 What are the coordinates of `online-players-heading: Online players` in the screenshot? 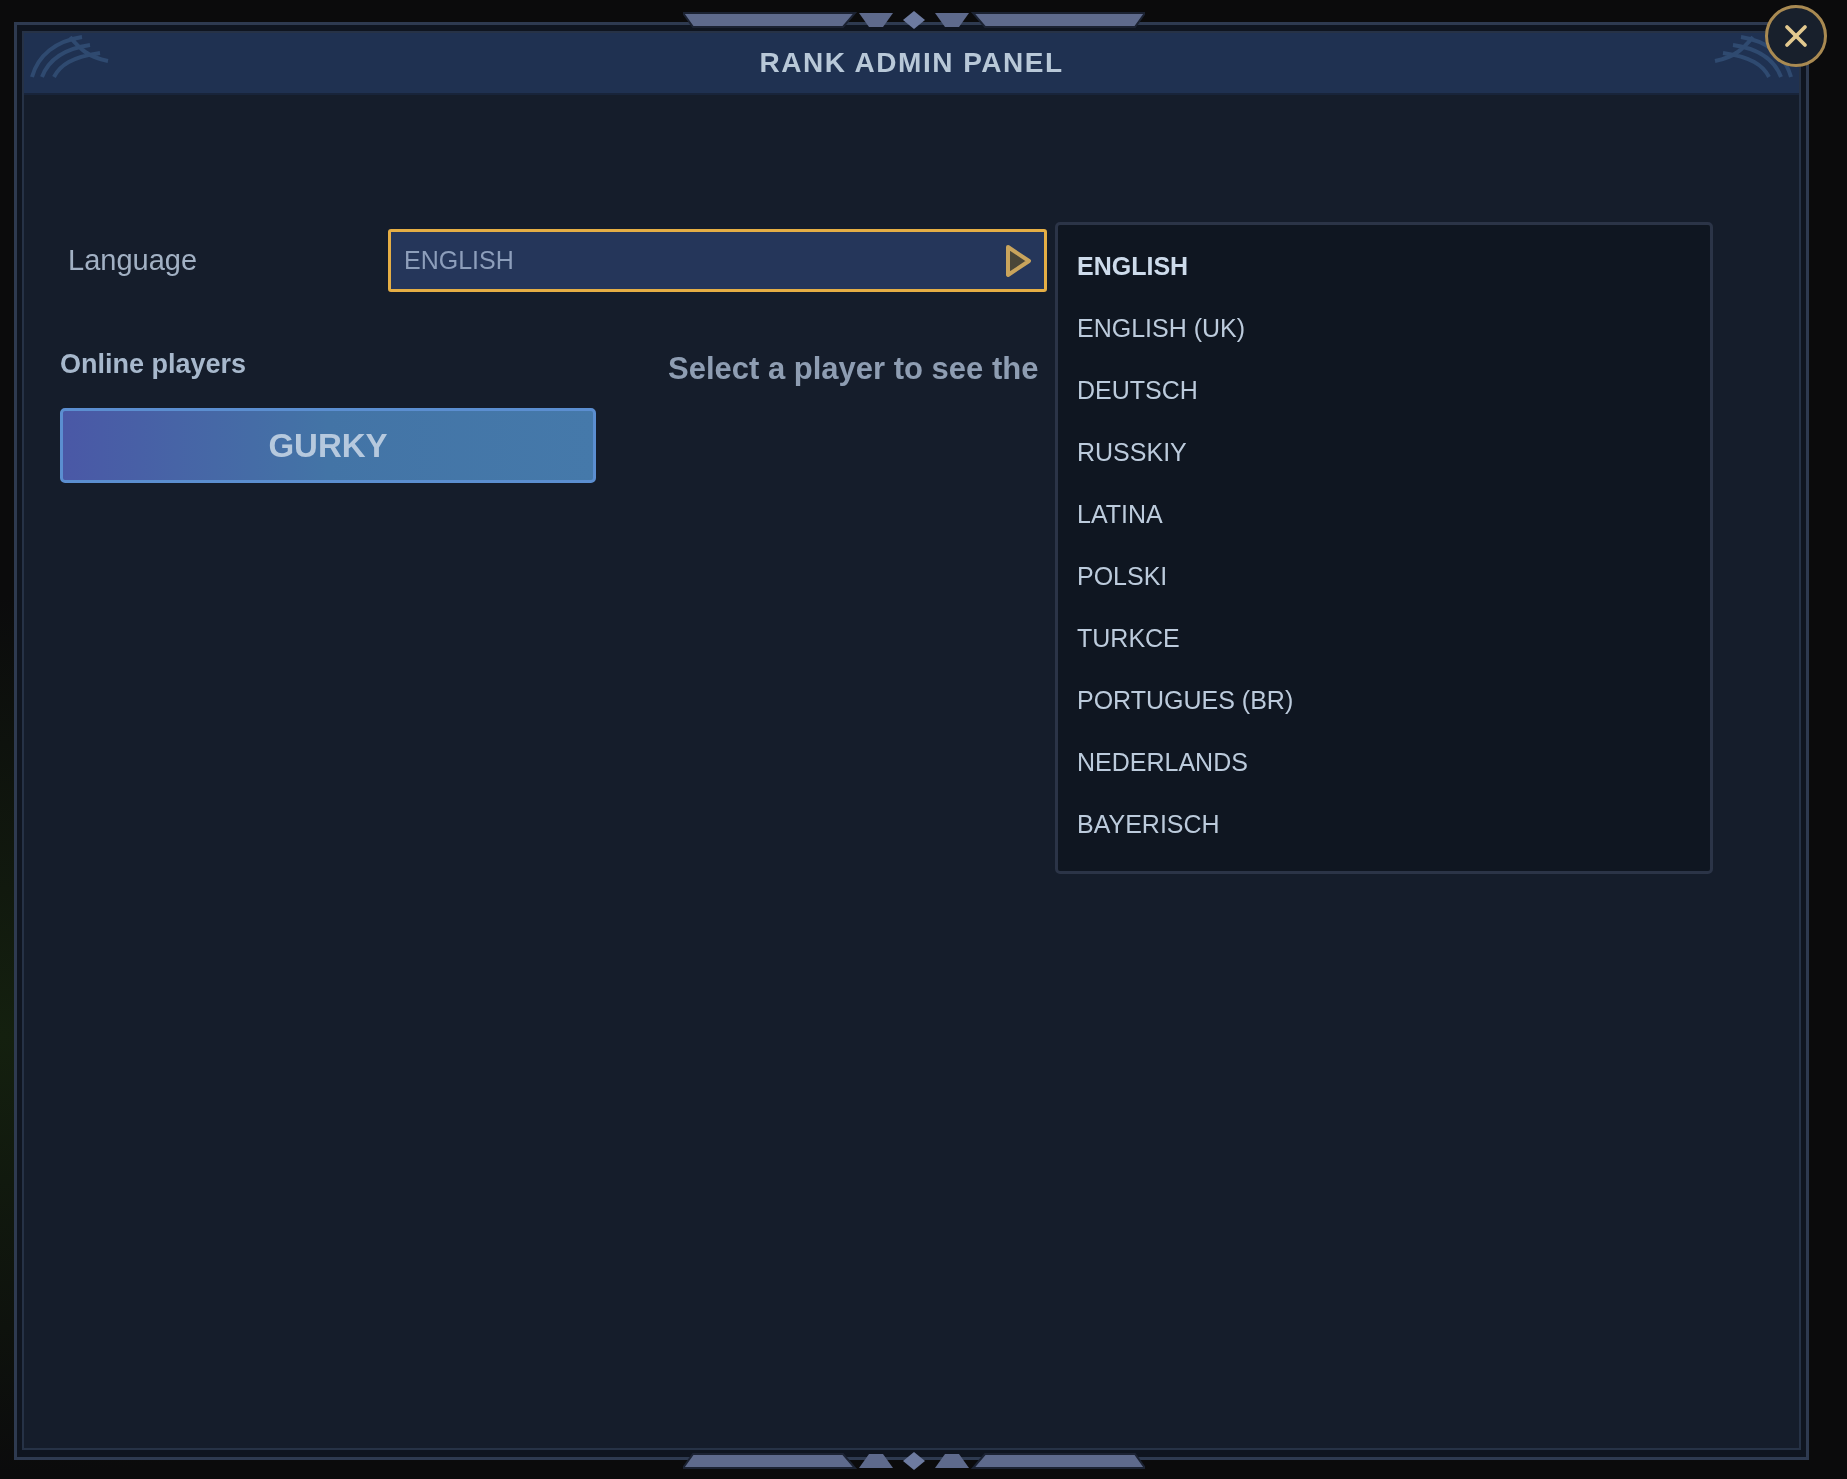 It's located at (153, 364).